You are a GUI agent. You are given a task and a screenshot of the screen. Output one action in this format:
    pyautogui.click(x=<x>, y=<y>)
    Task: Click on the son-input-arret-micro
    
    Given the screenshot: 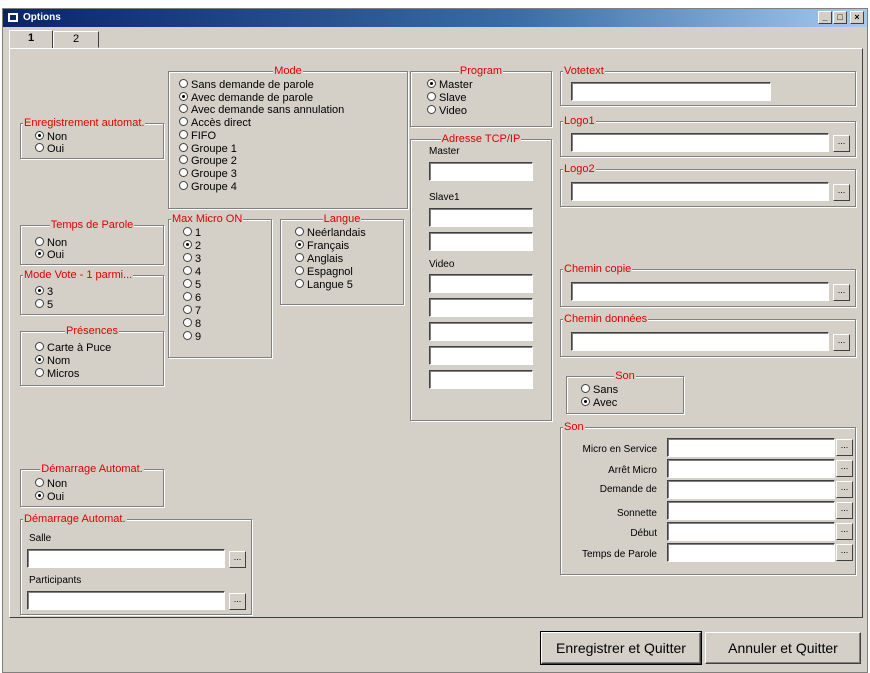 What is the action you would take?
    pyautogui.click(x=751, y=468)
    